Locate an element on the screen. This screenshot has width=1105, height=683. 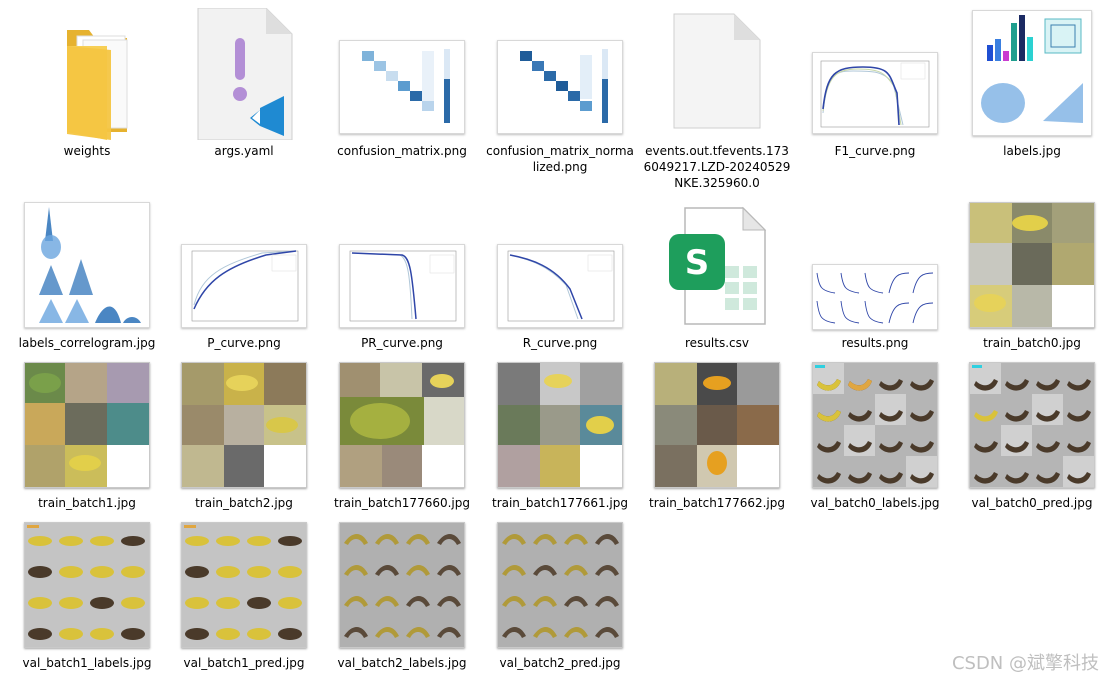
file-tile-val-batch0-labels: val_batch0_labels.jpg is located at coordinates (875, 438).